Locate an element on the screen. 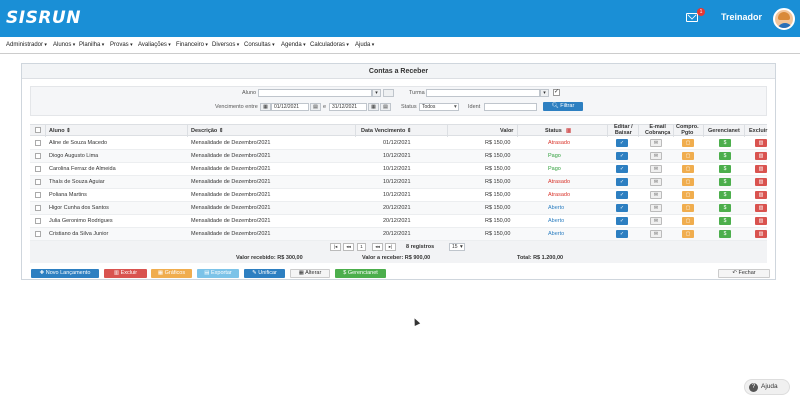  user-name: Treinador is located at coordinates (741, 17).